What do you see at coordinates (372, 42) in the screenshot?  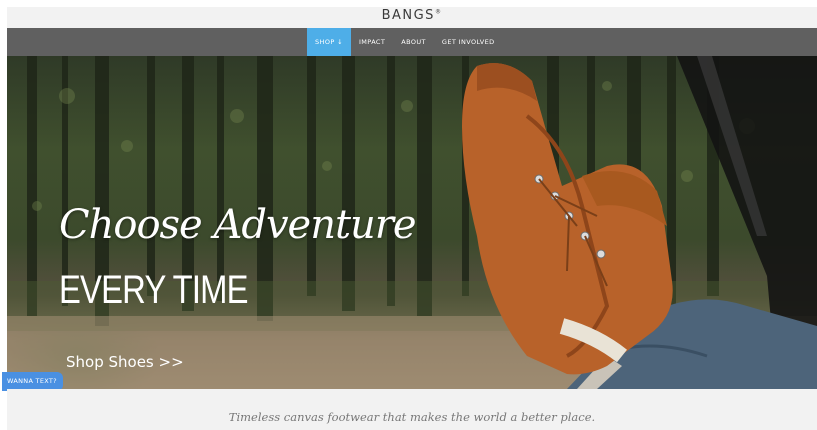 I see `nav-item-impact: IMPACT` at bounding box center [372, 42].